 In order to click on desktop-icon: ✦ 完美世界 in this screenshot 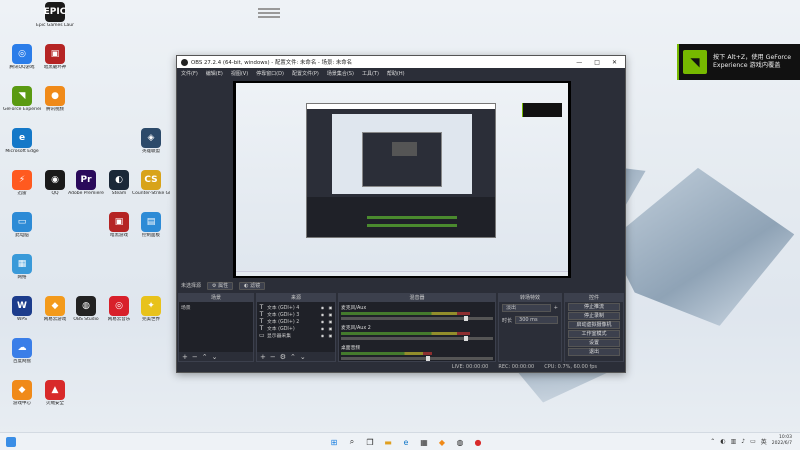, I will do `click(151, 309)`.